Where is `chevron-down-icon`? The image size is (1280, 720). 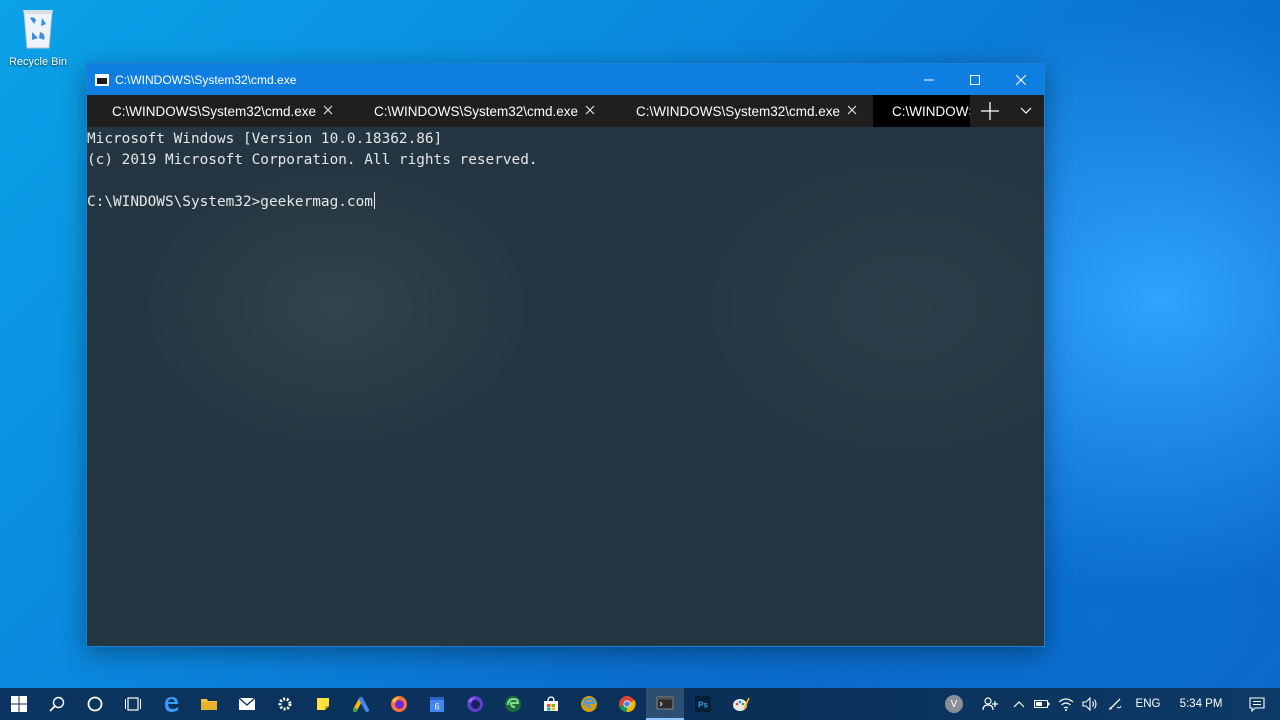 chevron-down-icon is located at coordinates (1026, 110).